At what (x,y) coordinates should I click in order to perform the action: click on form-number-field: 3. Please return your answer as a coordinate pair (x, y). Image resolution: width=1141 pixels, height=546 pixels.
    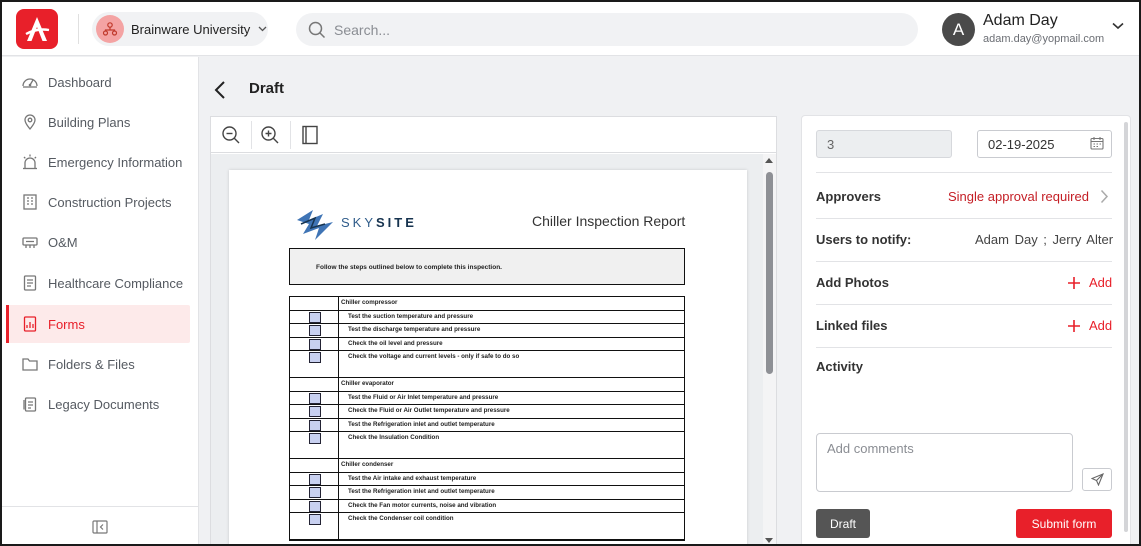
    Looking at the image, I should click on (884, 144).